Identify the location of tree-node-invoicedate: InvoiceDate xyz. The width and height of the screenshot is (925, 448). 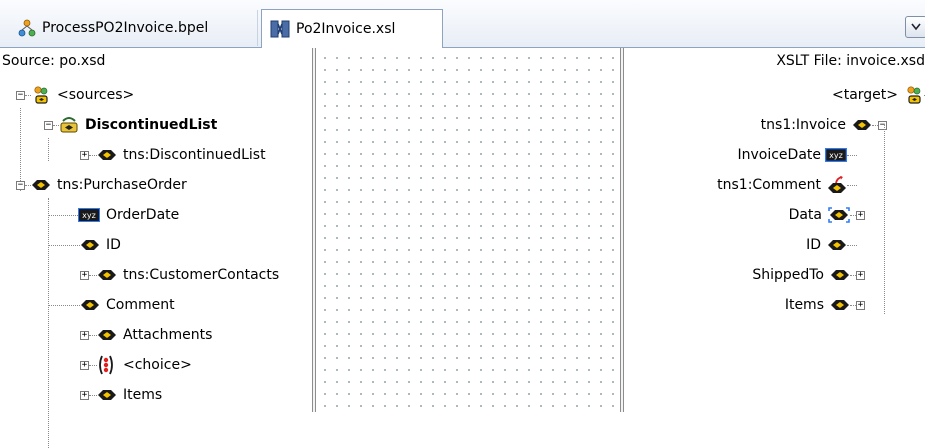
(797, 155).